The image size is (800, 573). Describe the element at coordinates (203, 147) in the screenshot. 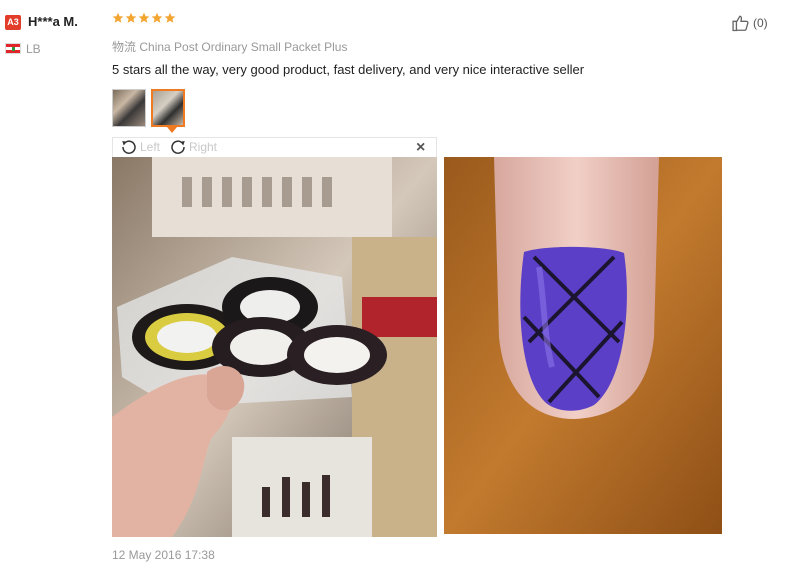

I see `rotate-right-label: Right` at that location.